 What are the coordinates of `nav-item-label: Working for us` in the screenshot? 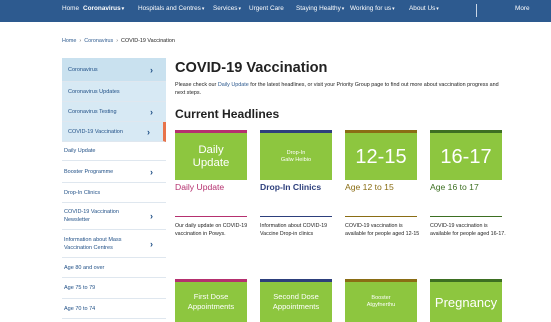 It's located at (371, 8).